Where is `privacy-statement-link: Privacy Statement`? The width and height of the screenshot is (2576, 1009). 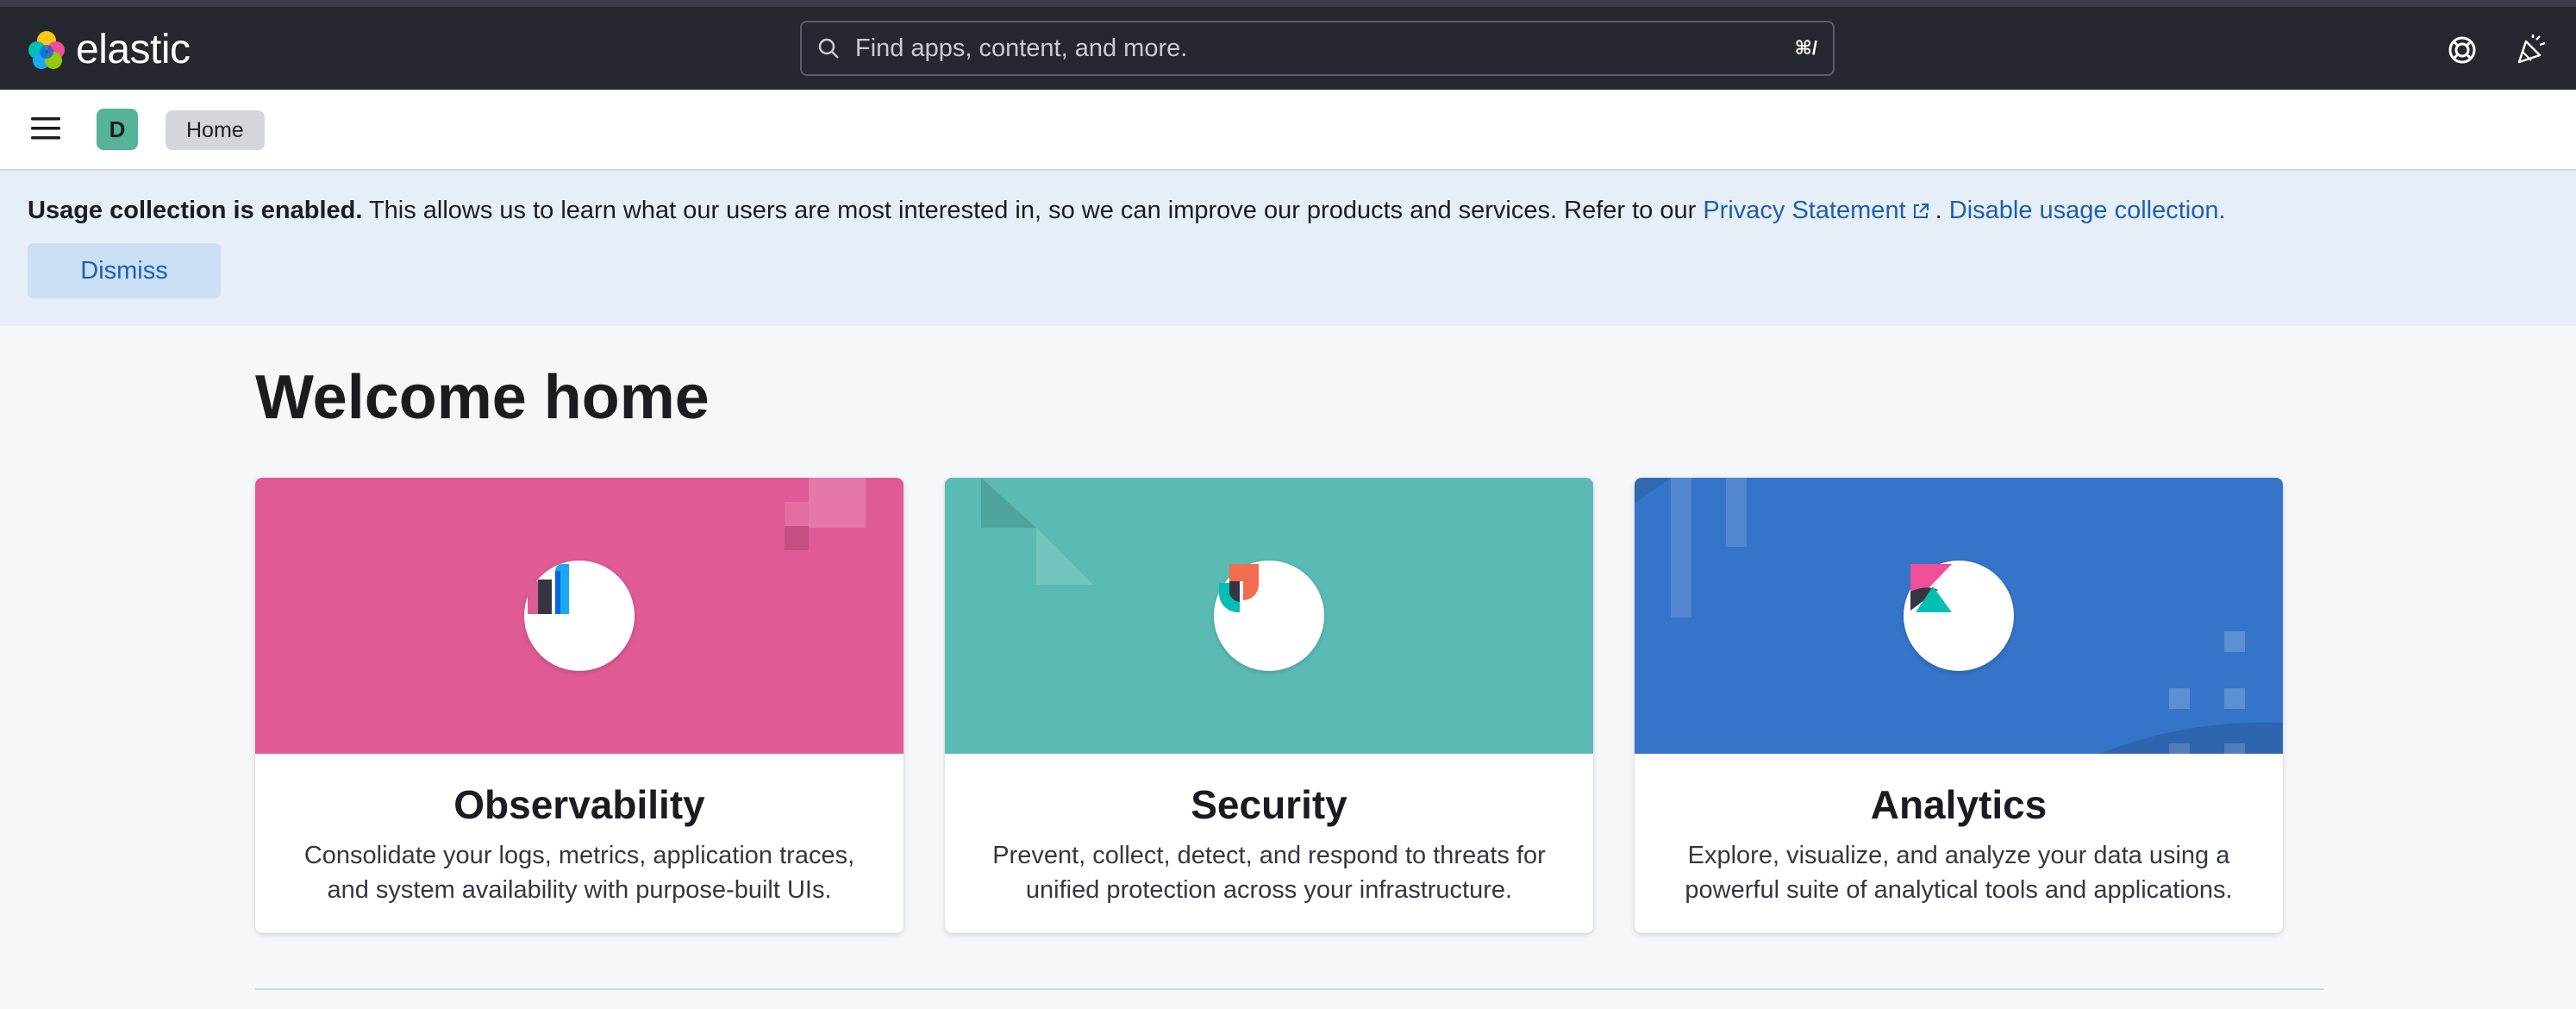 privacy-statement-link: Privacy Statement is located at coordinates (1804, 210).